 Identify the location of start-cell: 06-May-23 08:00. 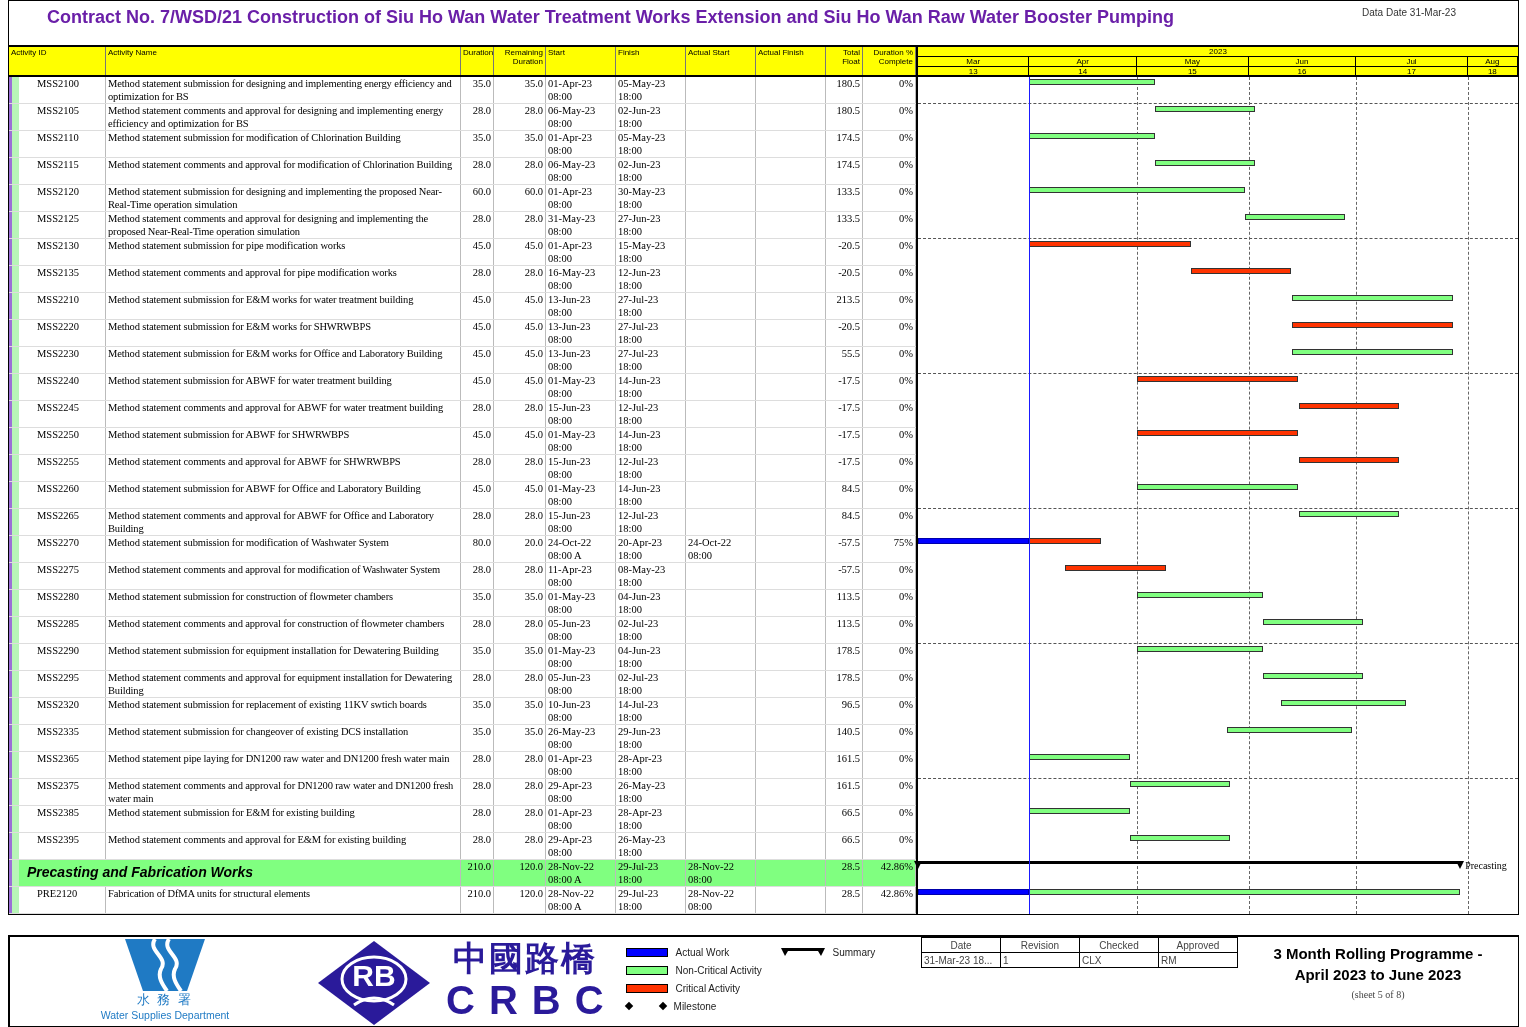
(581, 117).